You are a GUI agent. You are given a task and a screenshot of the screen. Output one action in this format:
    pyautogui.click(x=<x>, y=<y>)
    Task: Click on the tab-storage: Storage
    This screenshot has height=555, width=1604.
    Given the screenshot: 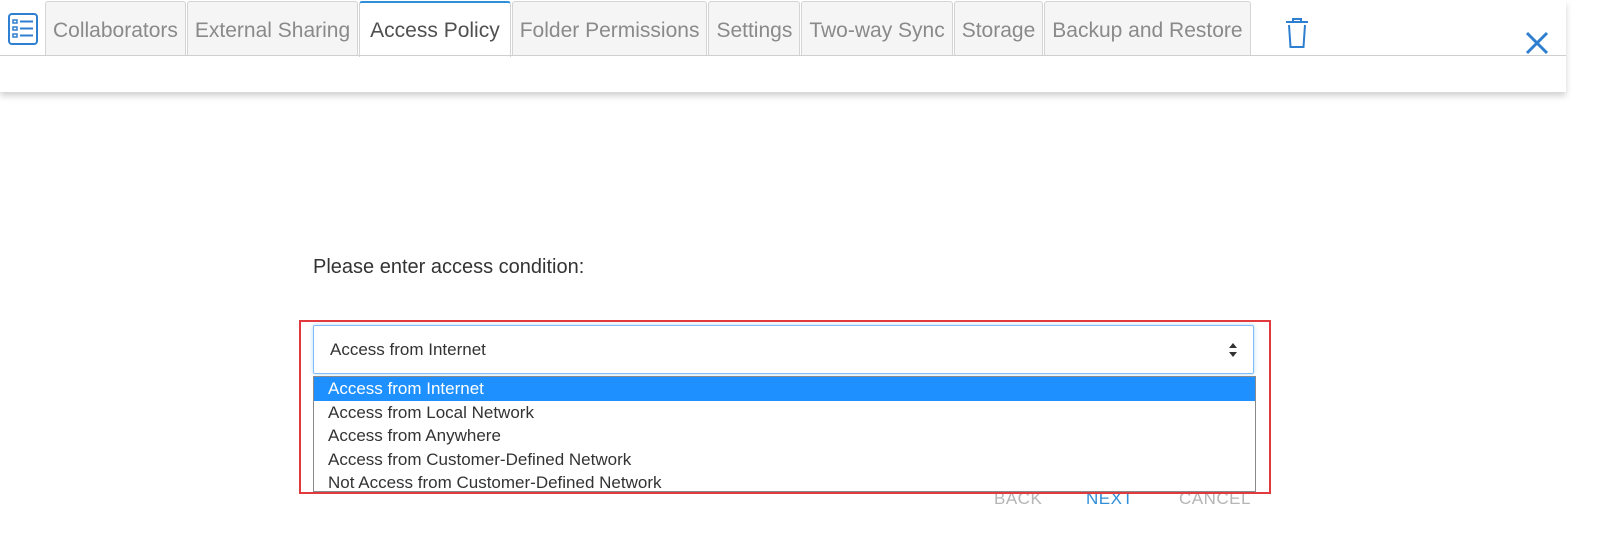 What is the action you would take?
    pyautogui.click(x=998, y=28)
    